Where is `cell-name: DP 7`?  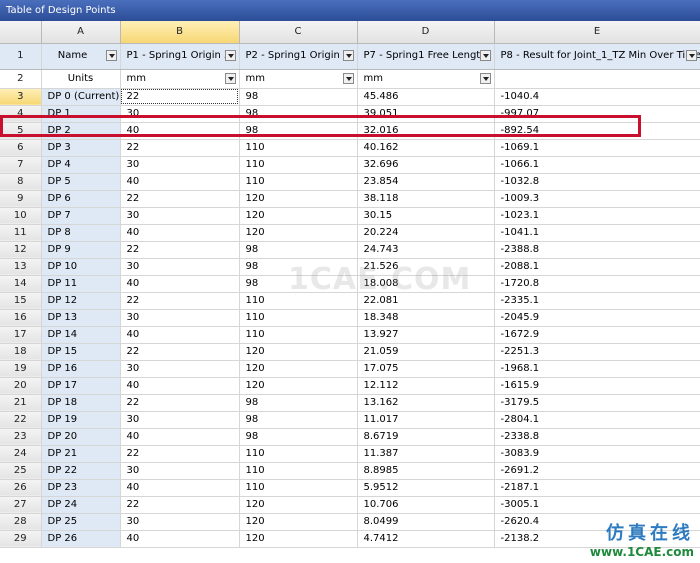
cell-name: DP 7 is located at coordinates (81, 216).